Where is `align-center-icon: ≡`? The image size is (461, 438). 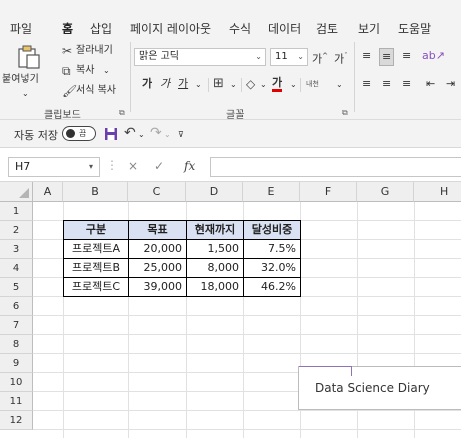
align-center-icon: ≡ is located at coordinates (386, 84).